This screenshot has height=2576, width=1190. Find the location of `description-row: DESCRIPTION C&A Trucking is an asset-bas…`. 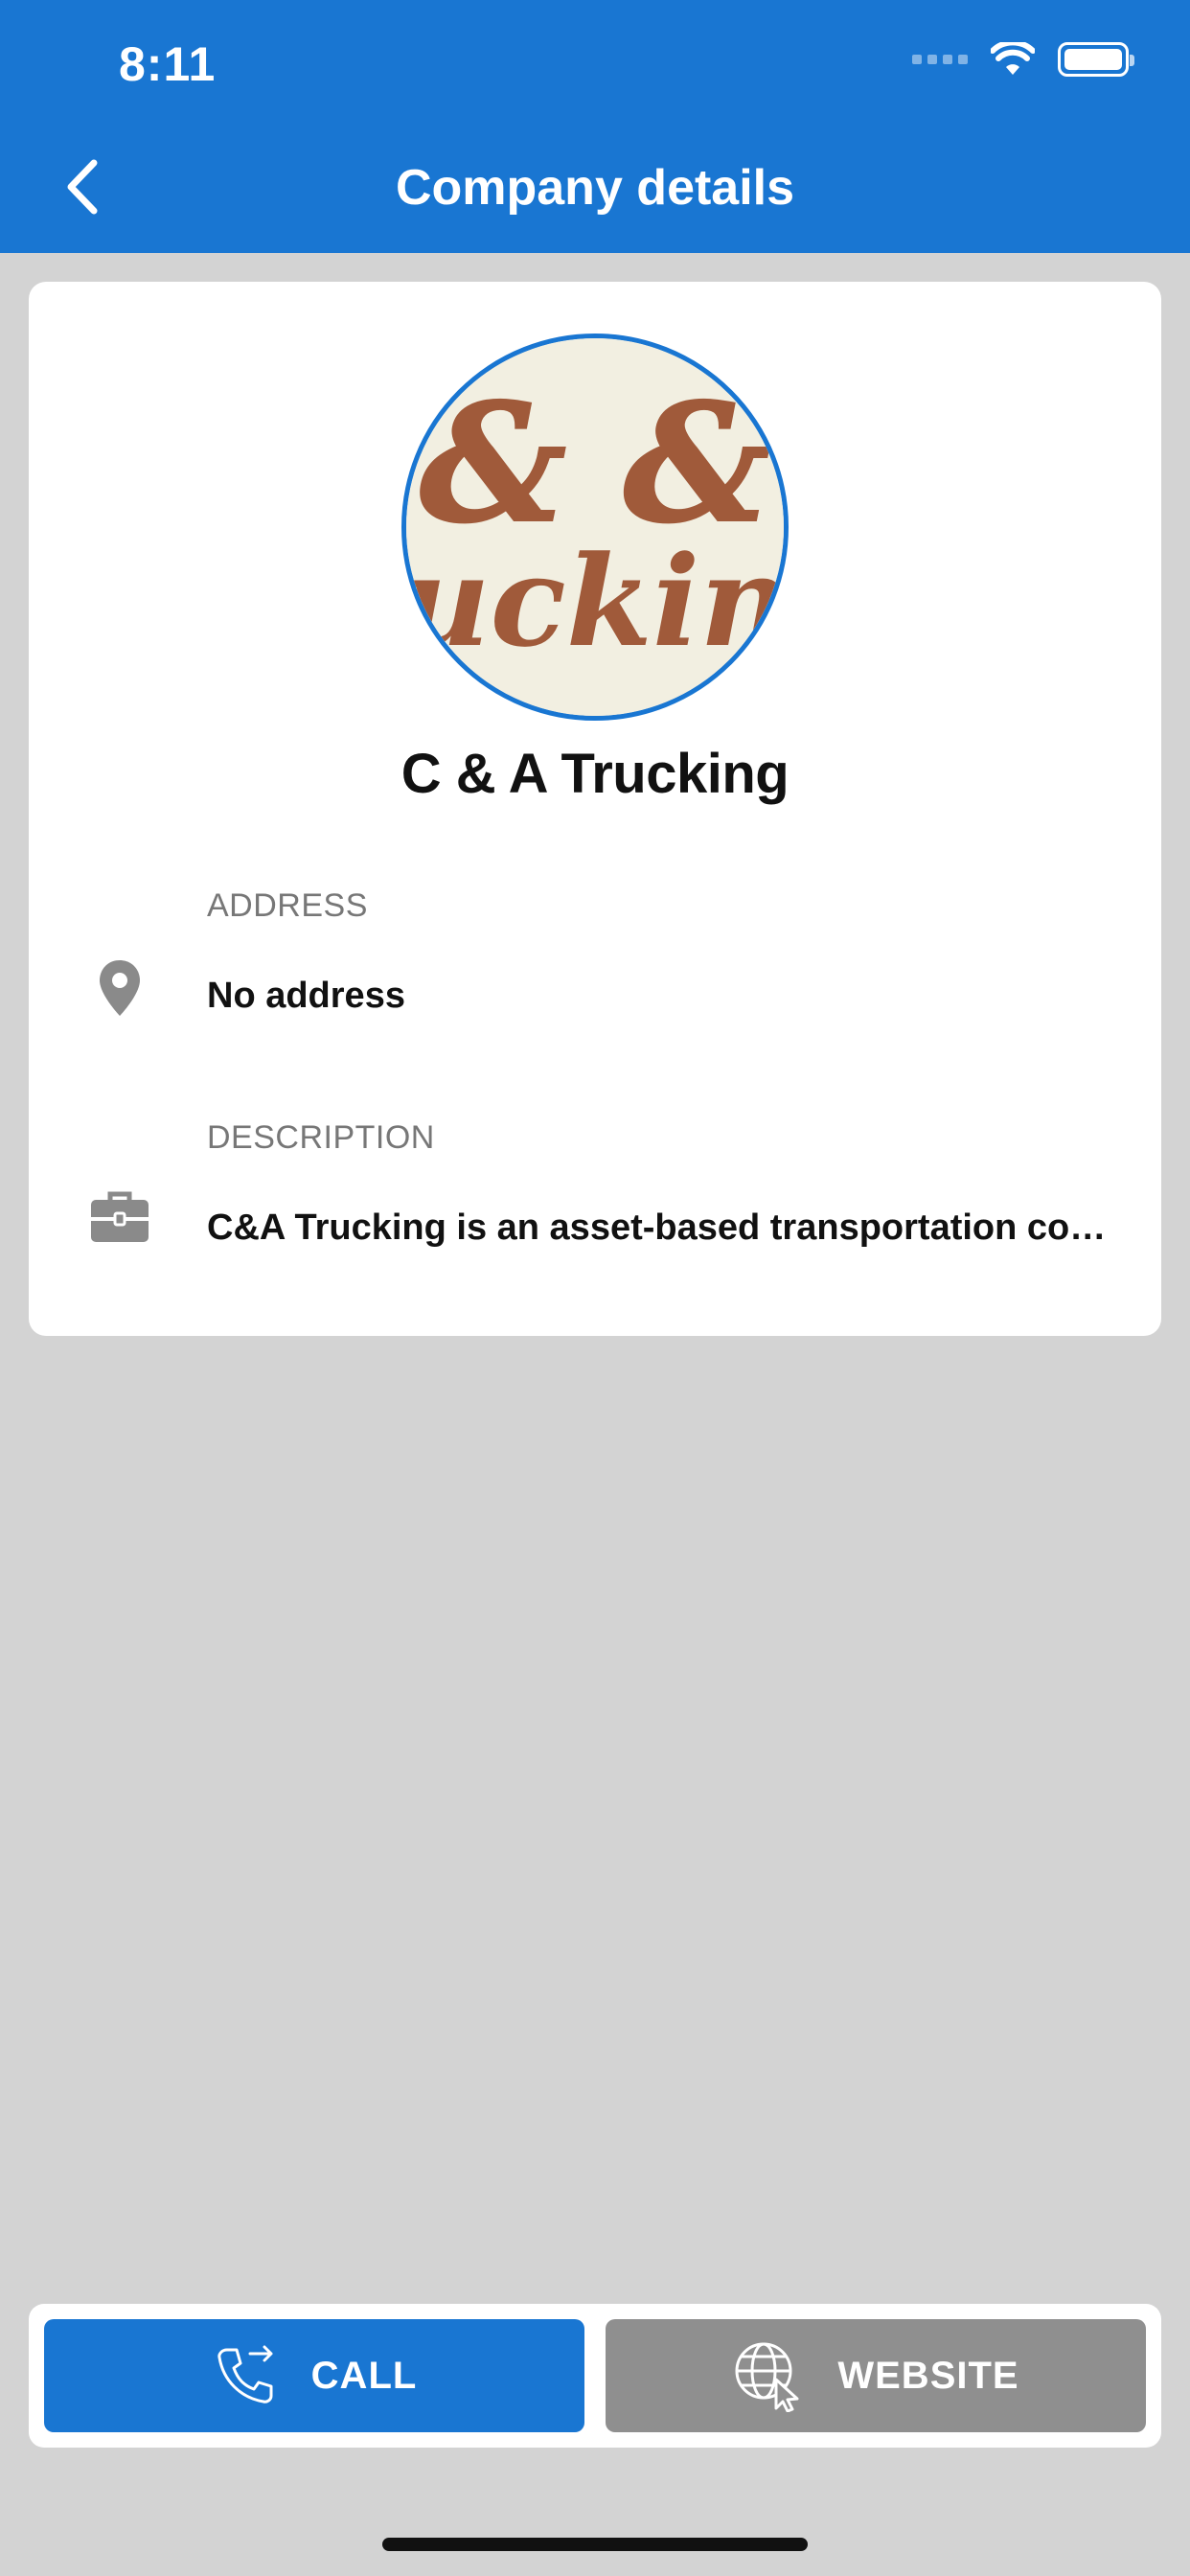

description-row: DESCRIPTION C&A Trucking is an asset-bas… is located at coordinates (595, 1191).